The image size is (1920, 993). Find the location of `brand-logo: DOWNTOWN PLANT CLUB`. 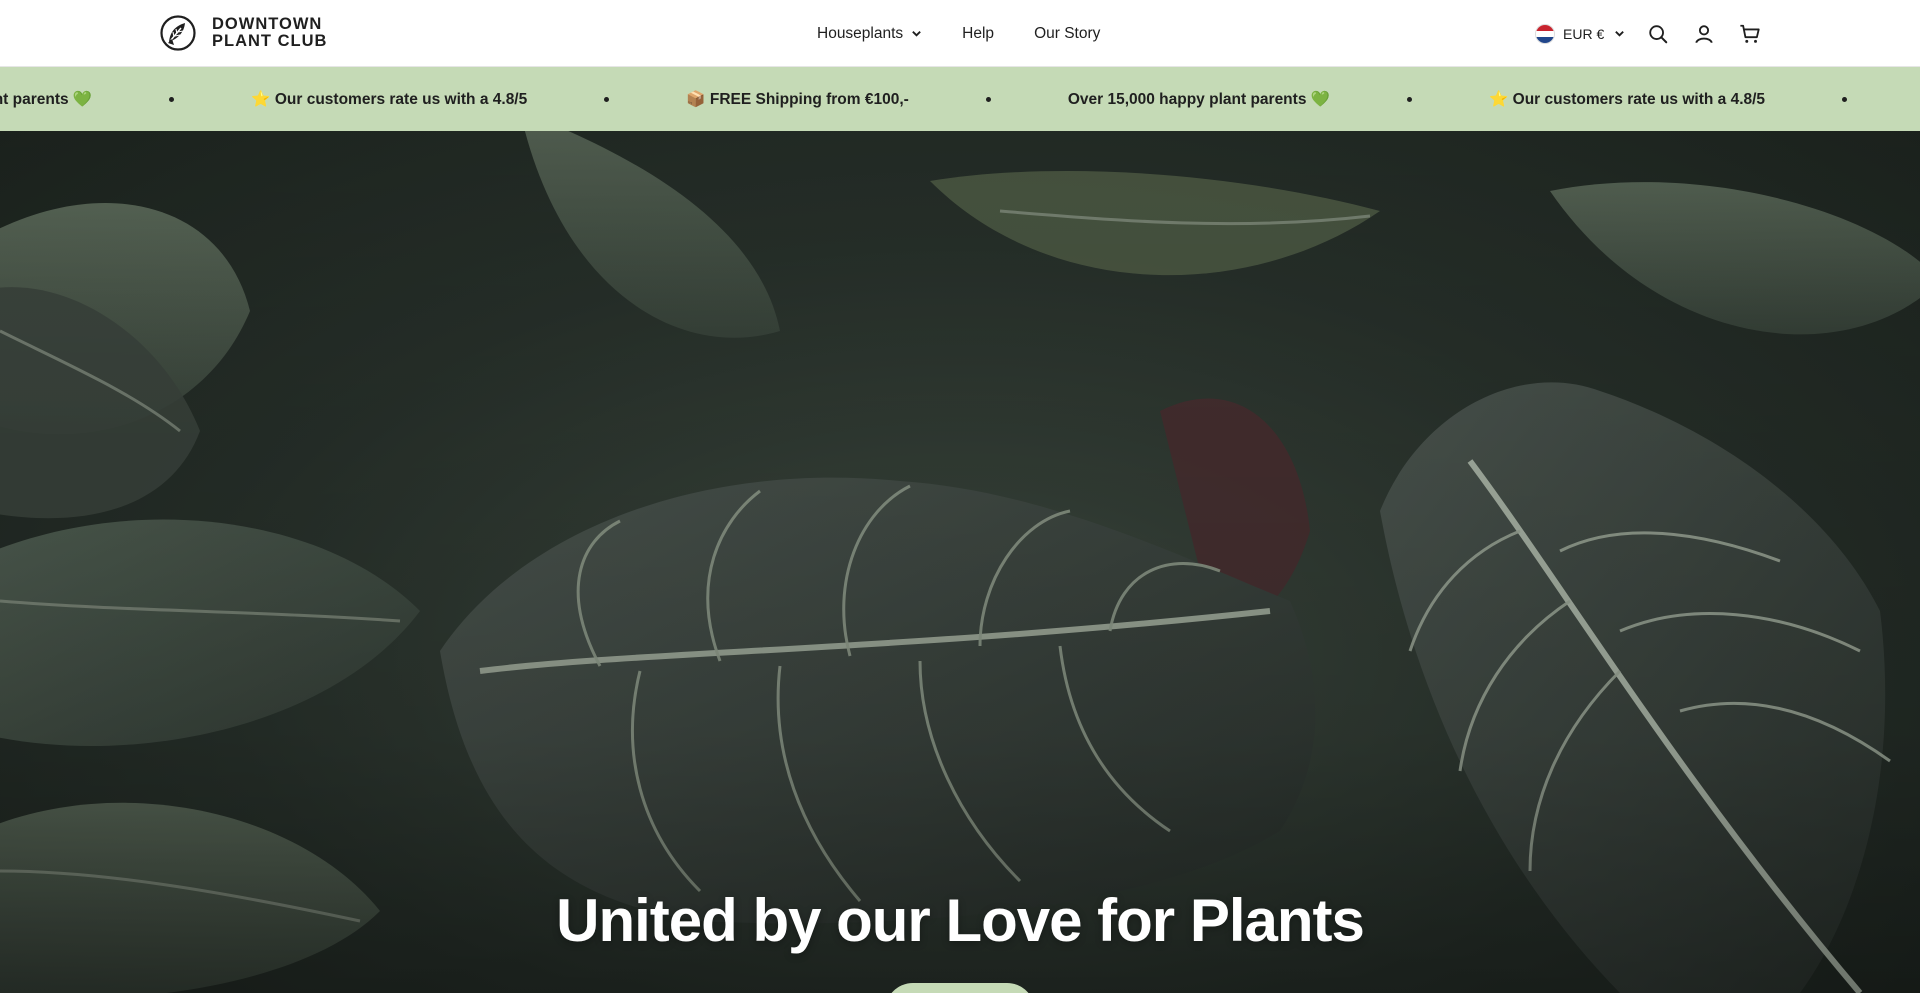

brand-logo: DOWNTOWN PLANT CLUB is located at coordinates (243, 33).